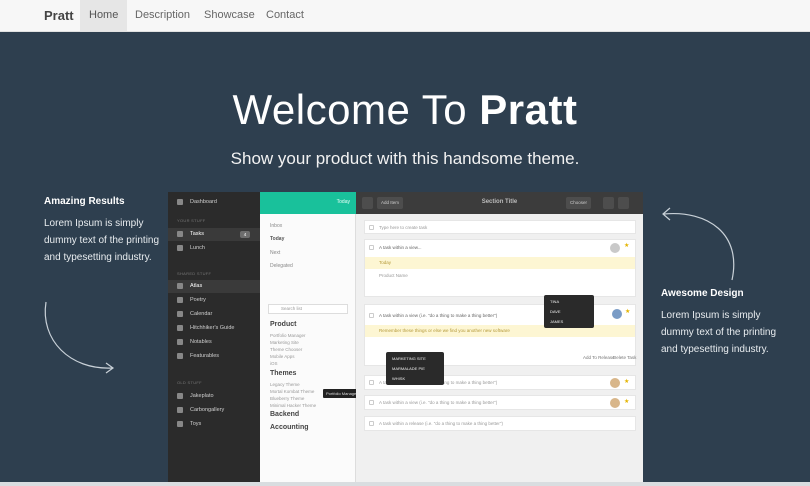 The width and height of the screenshot is (810, 486). Describe the element at coordinates (274, 363) in the screenshot. I see `mock-group-item: iOS` at that location.